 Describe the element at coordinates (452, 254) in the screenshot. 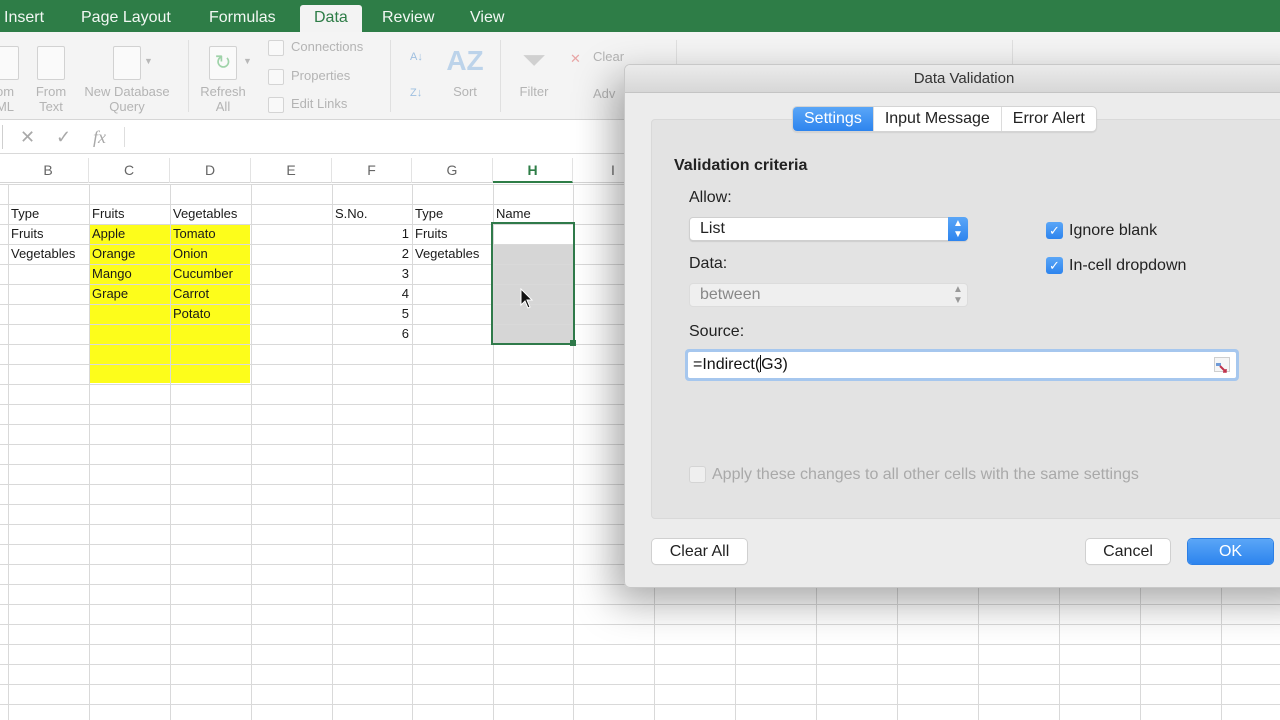

I see `cell-g4: Vegetables` at that location.